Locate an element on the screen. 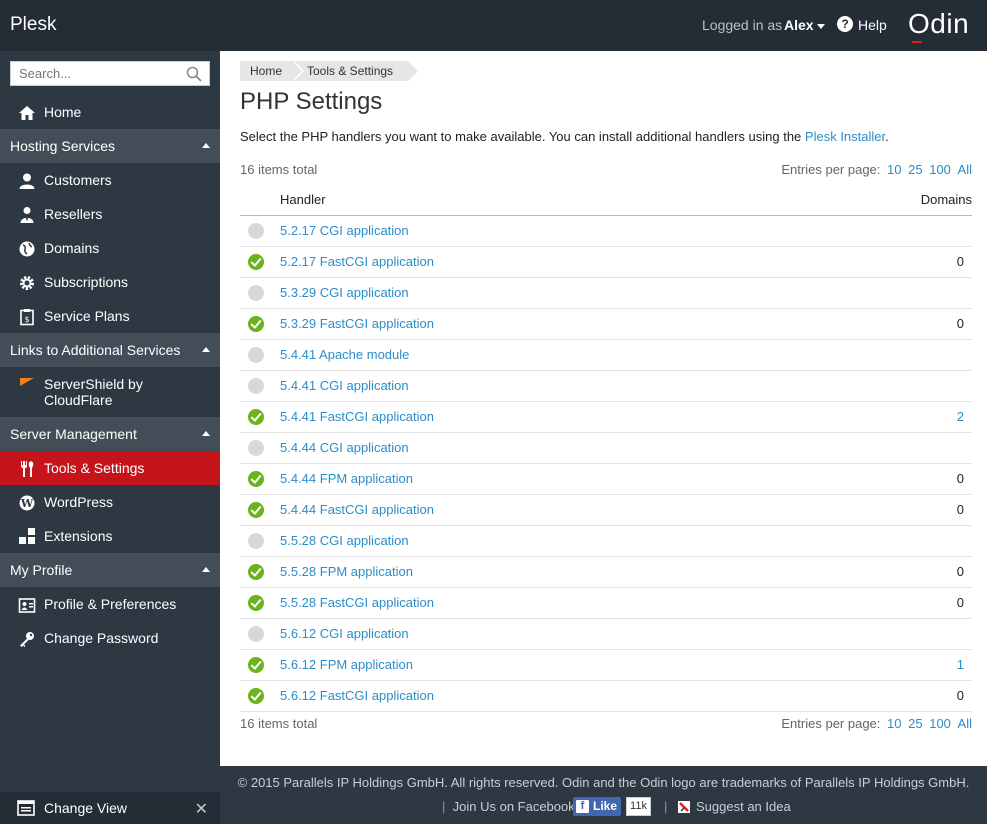 The height and width of the screenshot is (824, 987). facebook-like-button: f Like is located at coordinates (597, 806).